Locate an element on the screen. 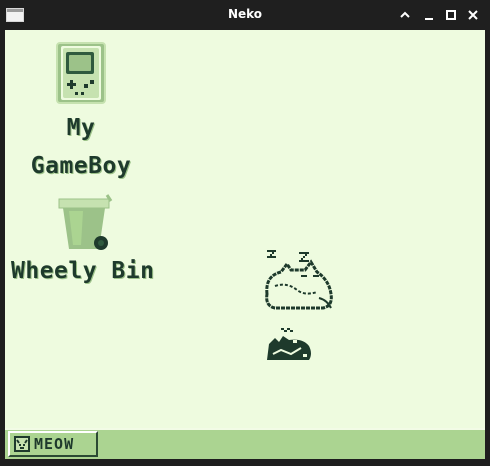 Image resolution: width=490 pixels, height=466 pixels. close-icon is located at coordinates (473, 15).